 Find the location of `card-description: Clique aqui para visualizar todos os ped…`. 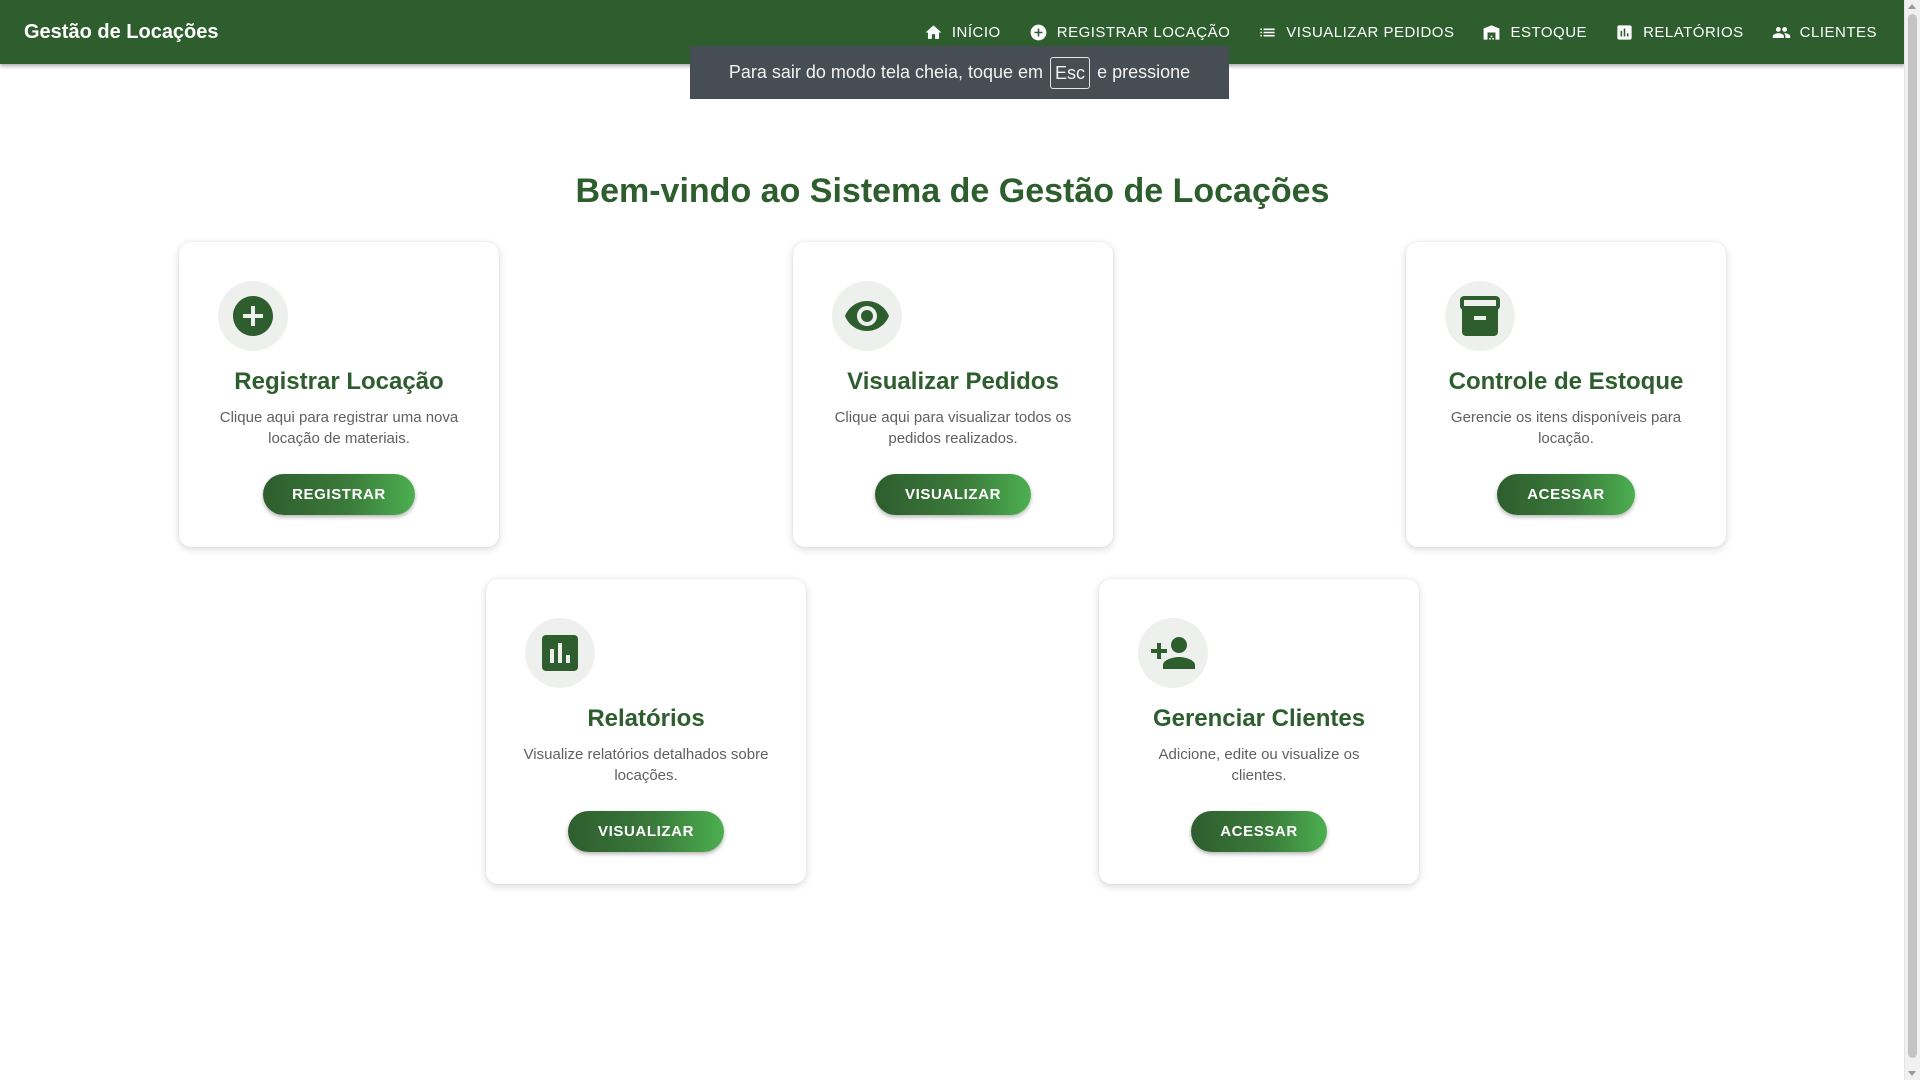

card-description: Clique aqui para visualizar todos os ped… is located at coordinates (953, 428).